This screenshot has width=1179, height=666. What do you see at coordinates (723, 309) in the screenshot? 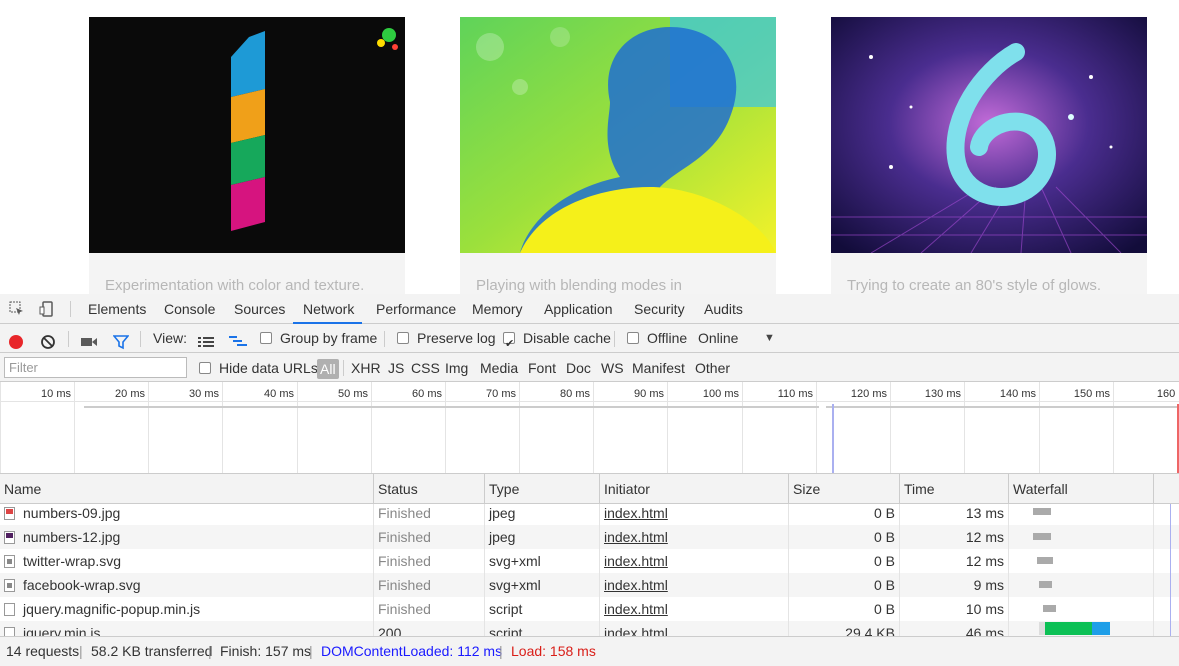
I see `tab-audits: Audits` at bounding box center [723, 309].